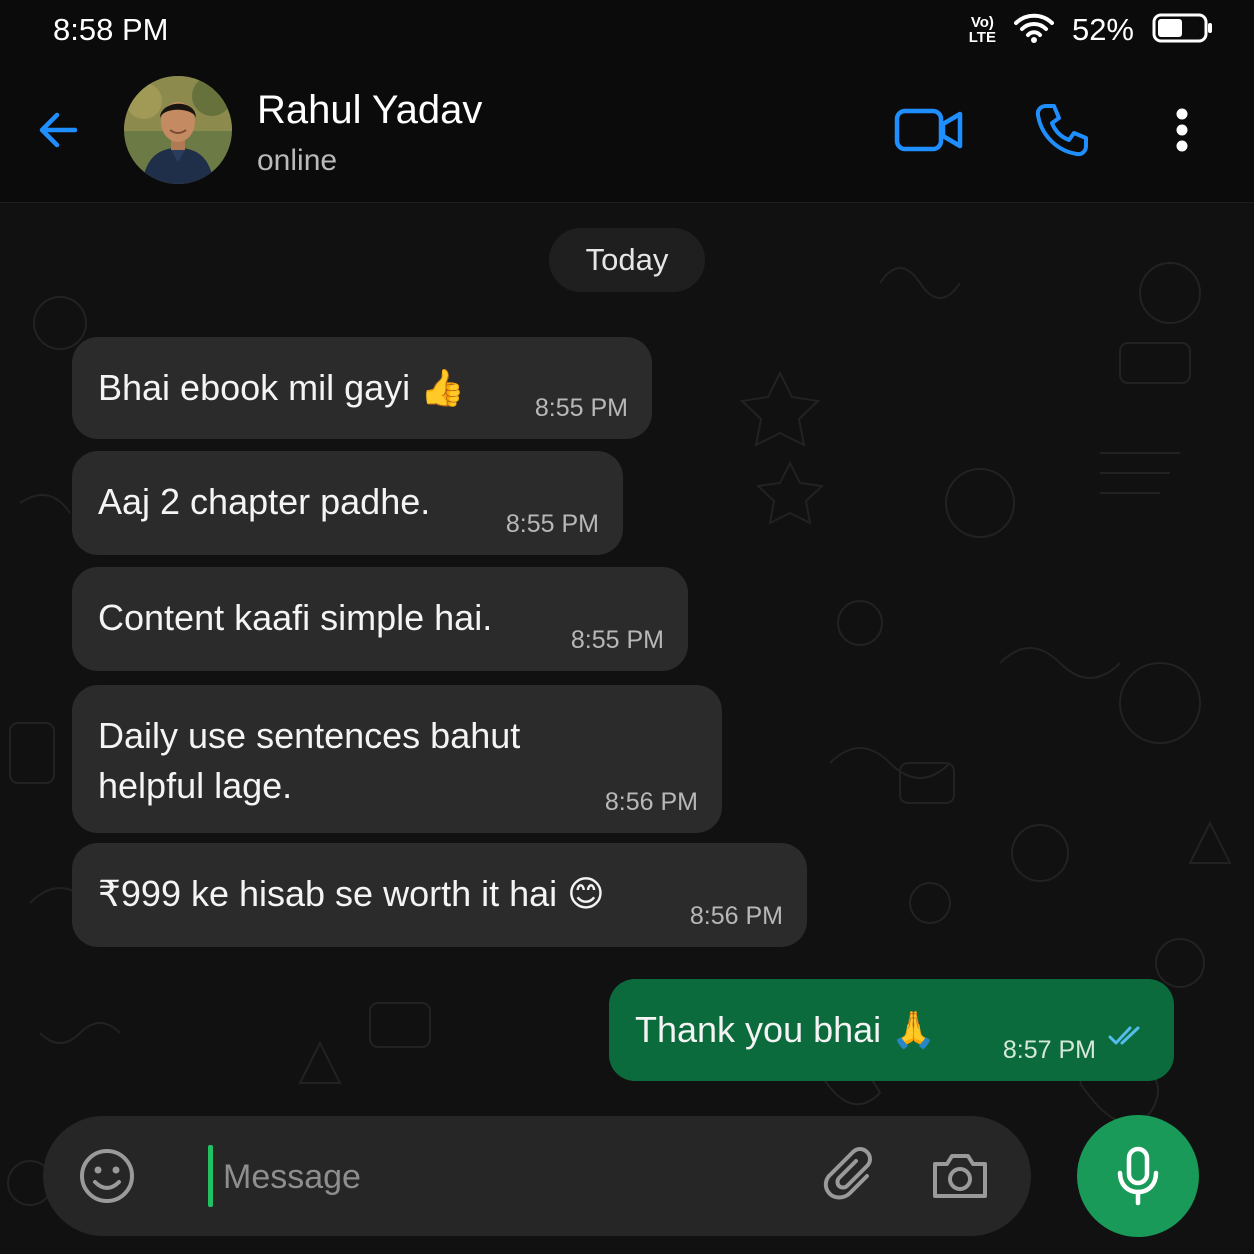 Image resolution: width=1254 pixels, height=1254 pixels. What do you see at coordinates (1033, 30) in the screenshot?
I see `wifi-icon` at bounding box center [1033, 30].